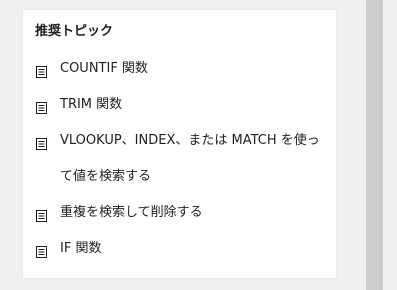  I want to click on topic-label: COUNTIF 関数, so click(196, 69).